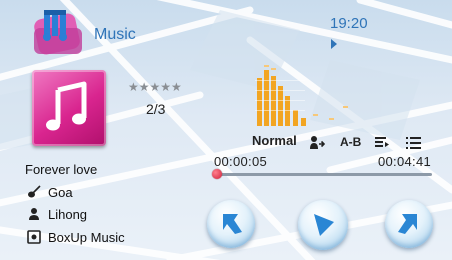 This screenshot has height=260, width=452. What do you see at coordinates (405, 161) in the screenshot?
I see `total-time: 00:04:41` at bounding box center [405, 161].